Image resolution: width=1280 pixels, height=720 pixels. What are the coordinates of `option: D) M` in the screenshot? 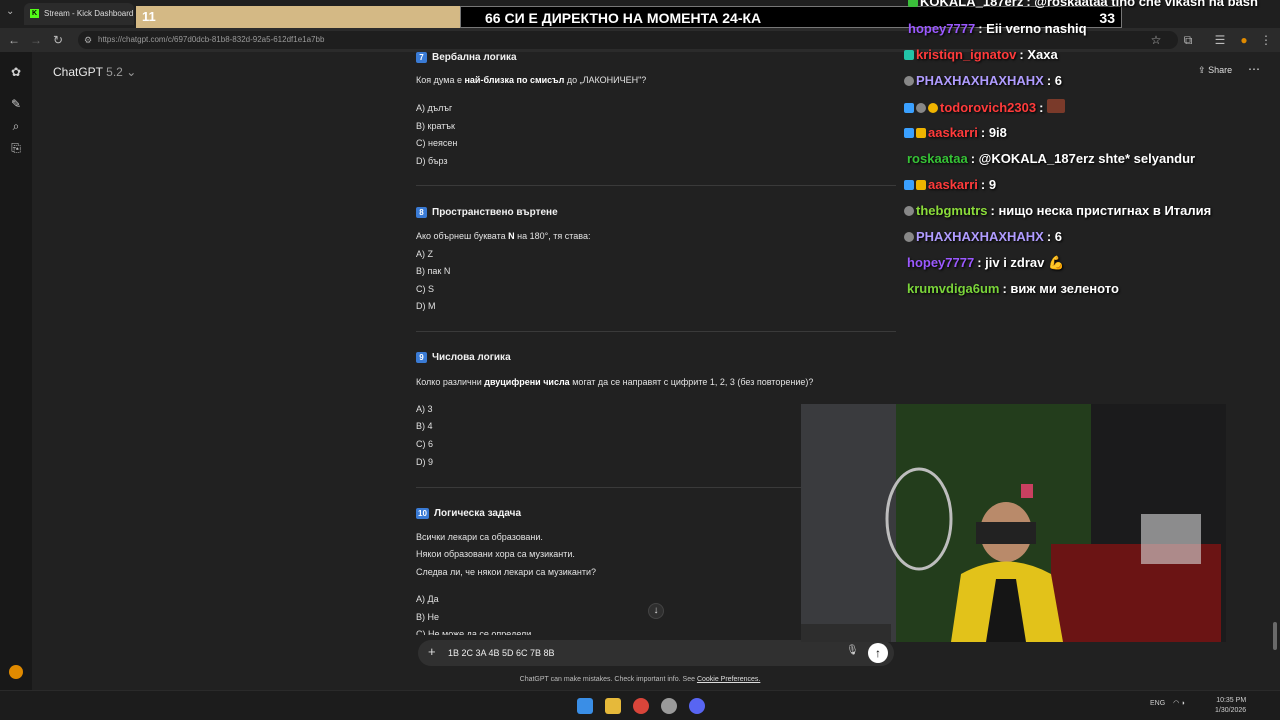 It's located at (426, 306).